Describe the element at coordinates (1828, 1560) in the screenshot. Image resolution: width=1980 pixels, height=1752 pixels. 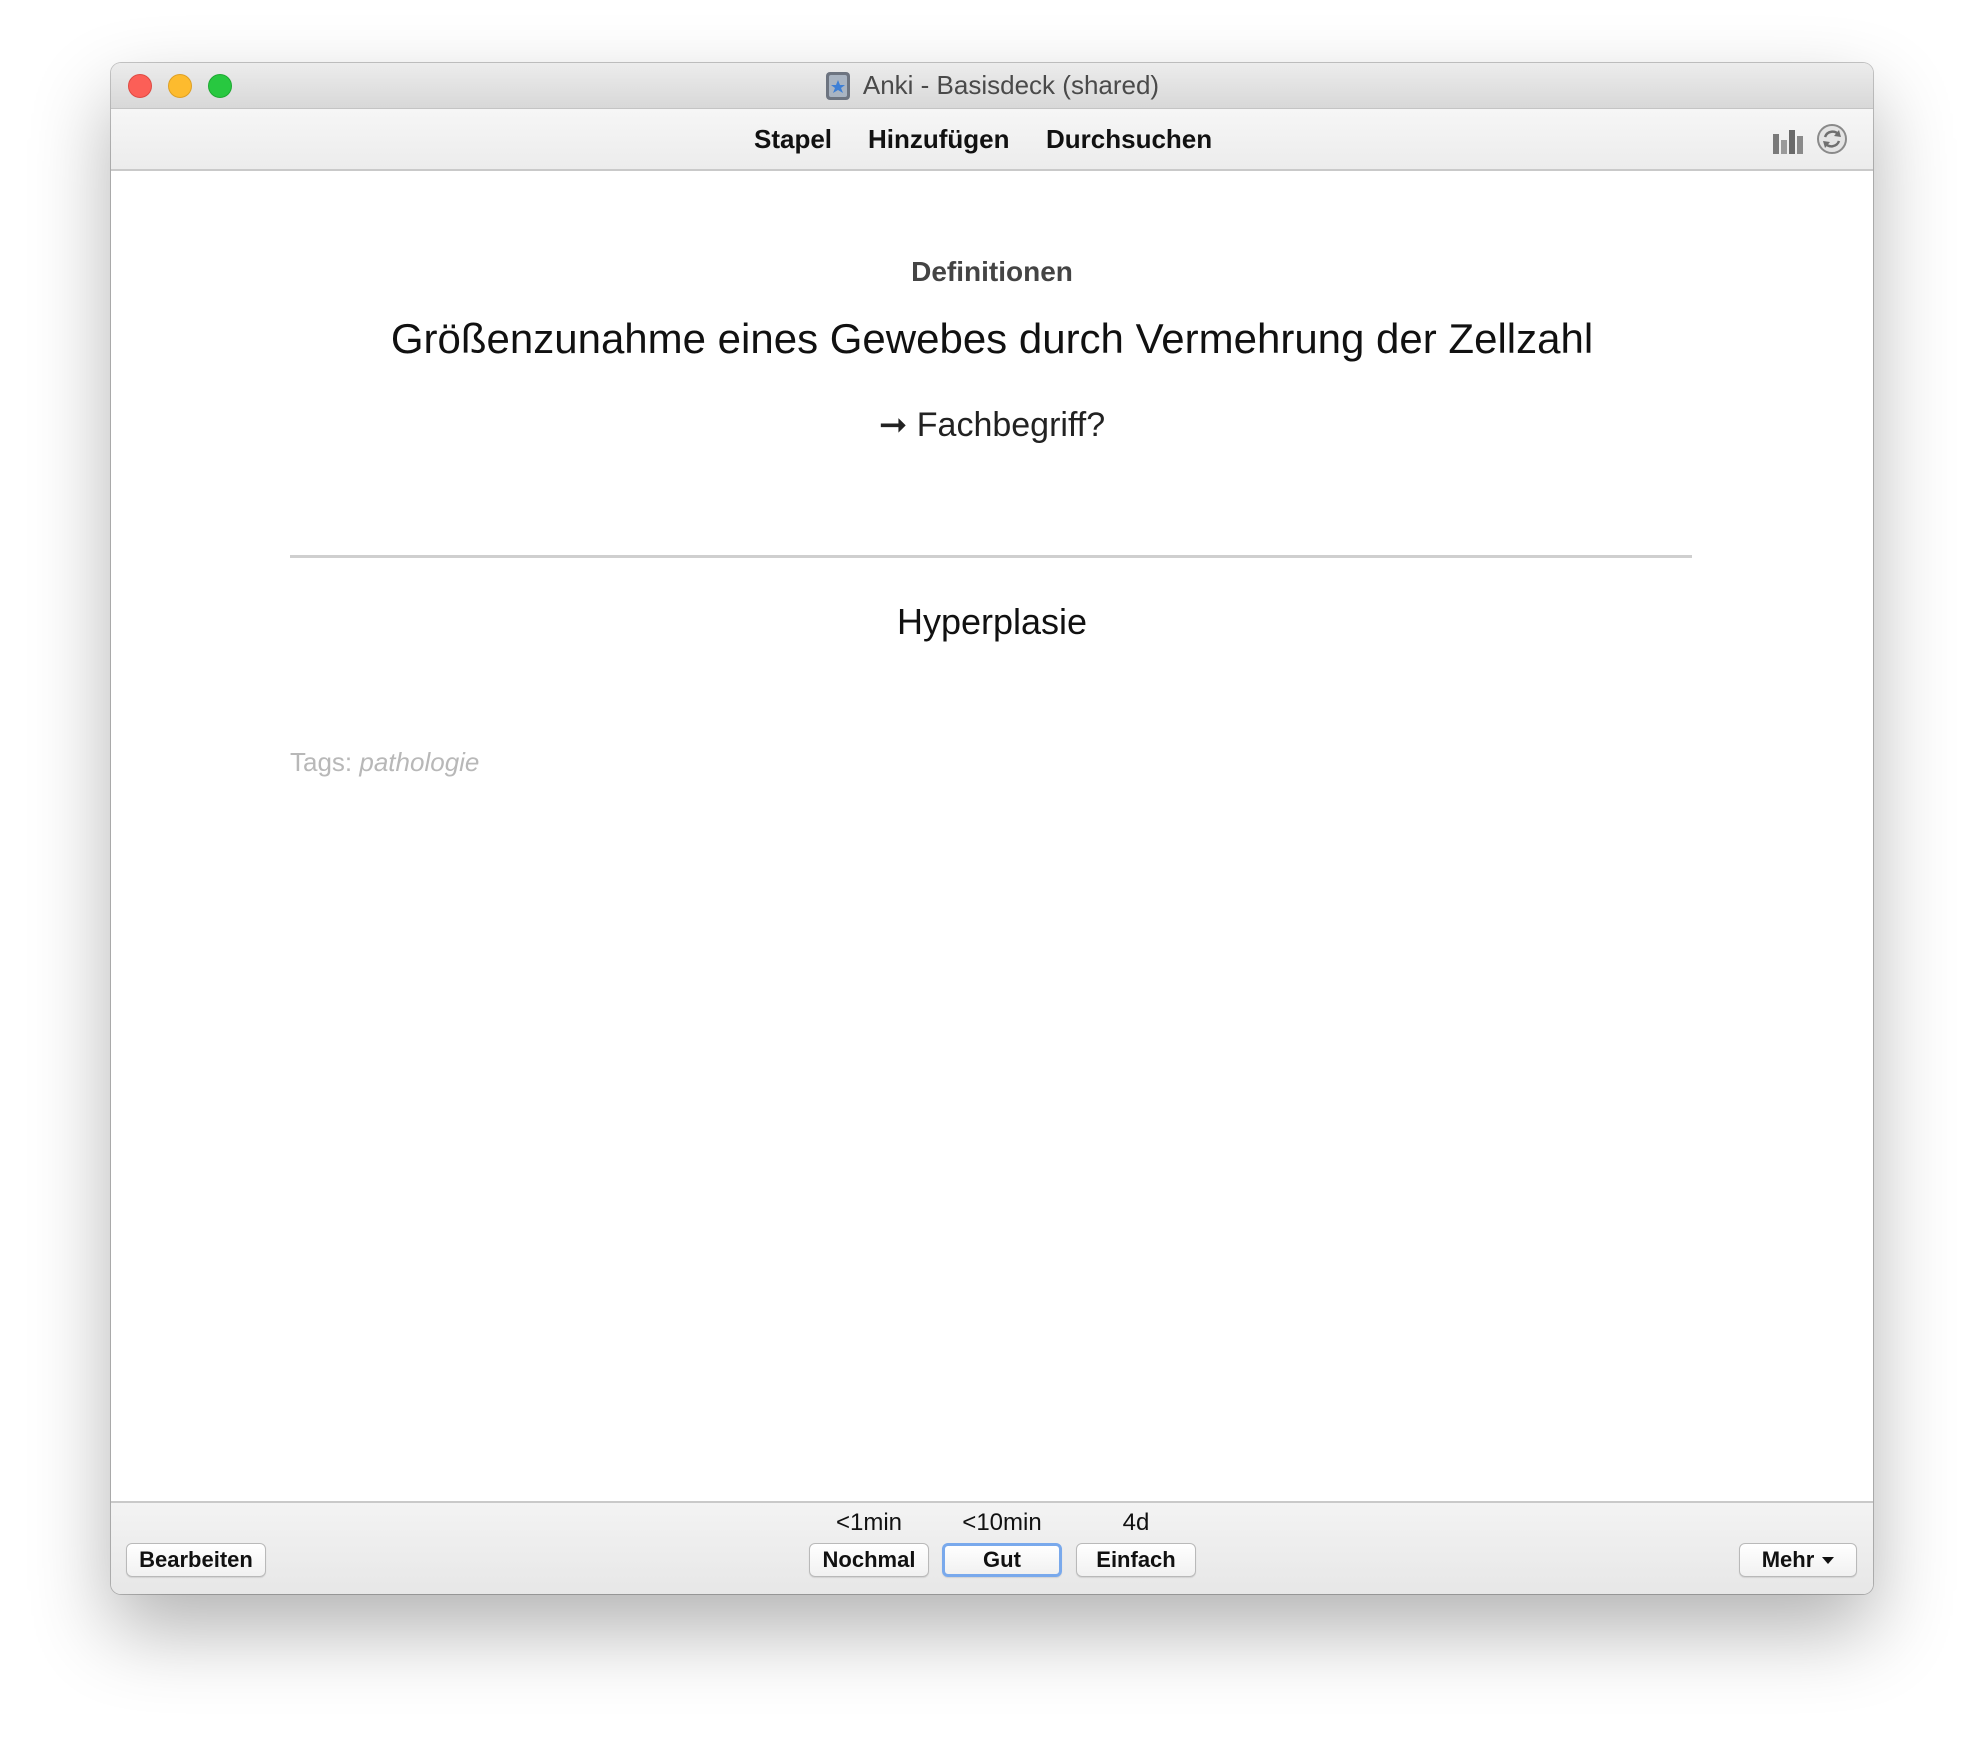
I see `chevron-down-icon` at that location.